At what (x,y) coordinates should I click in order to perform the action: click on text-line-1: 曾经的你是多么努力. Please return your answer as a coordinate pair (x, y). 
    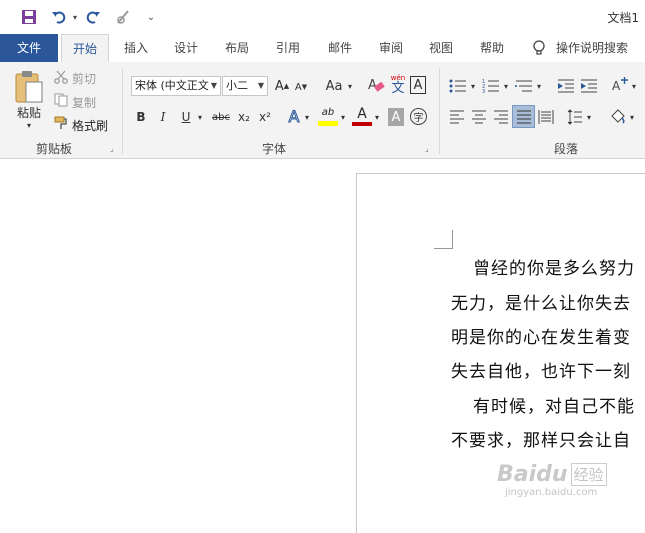
    Looking at the image, I should click on (554, 266).